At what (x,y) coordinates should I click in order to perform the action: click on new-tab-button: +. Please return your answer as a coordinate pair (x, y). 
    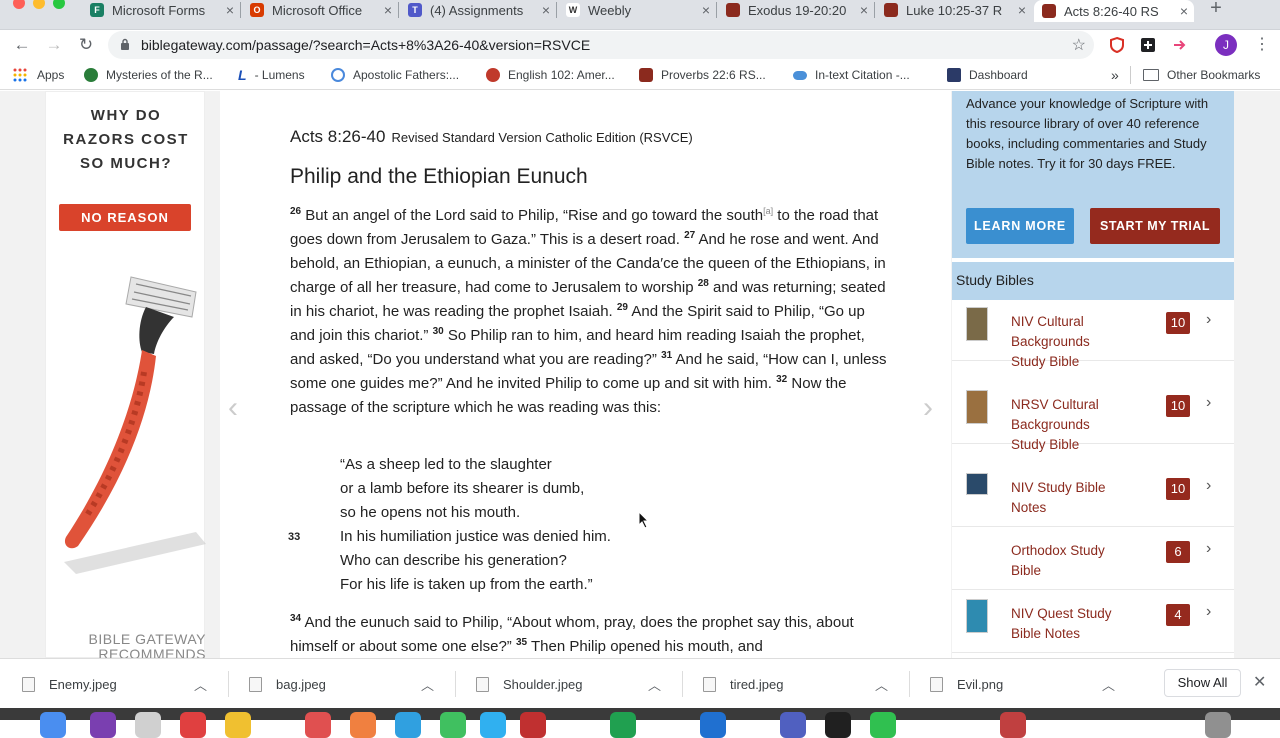
    Looking at the image, I should click on (1216, 9).